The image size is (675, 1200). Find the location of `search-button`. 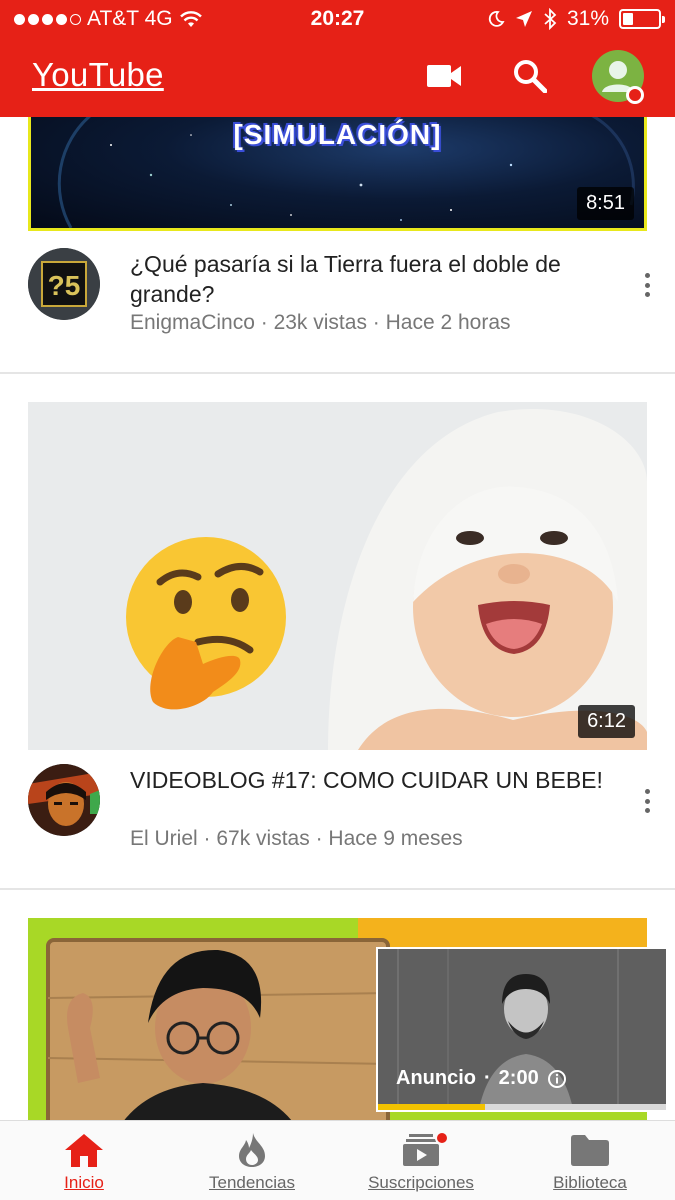

search-button is located at coordinates (530, 76).